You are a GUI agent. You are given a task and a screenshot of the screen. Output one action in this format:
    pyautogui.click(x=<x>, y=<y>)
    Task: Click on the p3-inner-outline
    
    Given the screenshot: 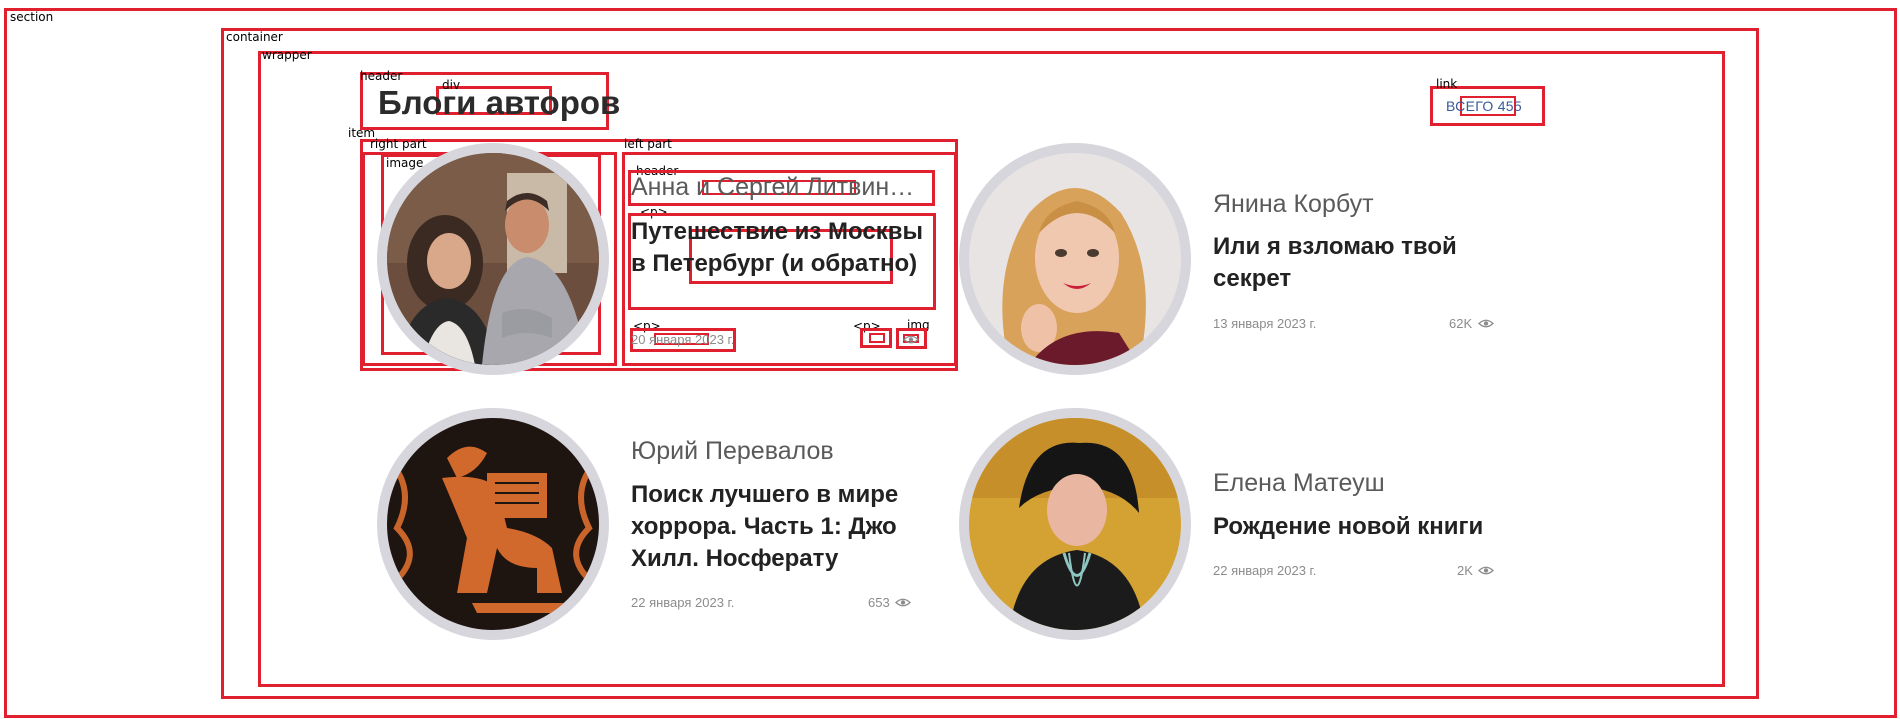 What is the action you would take?
    pyautogui.click(x=877, y=338)
    